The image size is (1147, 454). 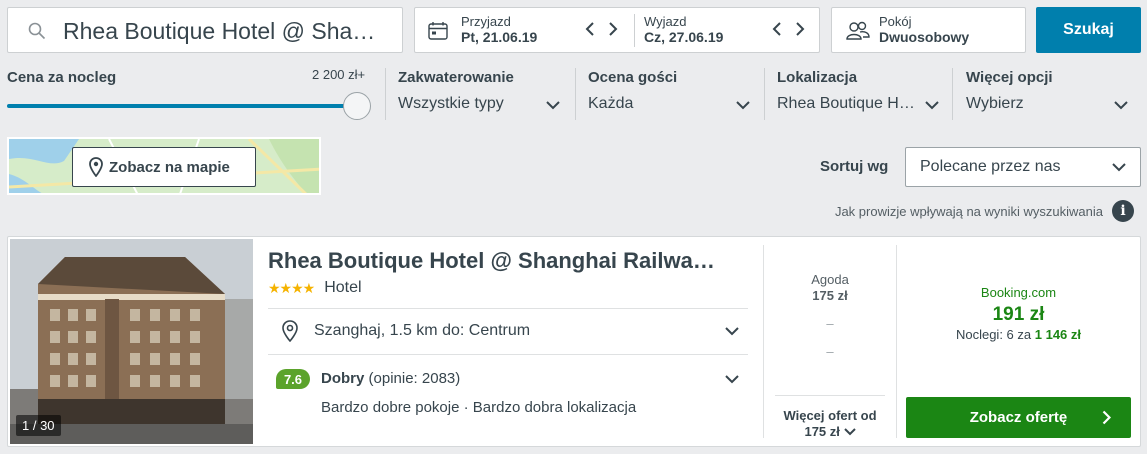 What do you see at coordinates (499, 37) in the screenshot?
I see `checkin-value: Pt, 21.06.19` at bounding box center [499, 37].